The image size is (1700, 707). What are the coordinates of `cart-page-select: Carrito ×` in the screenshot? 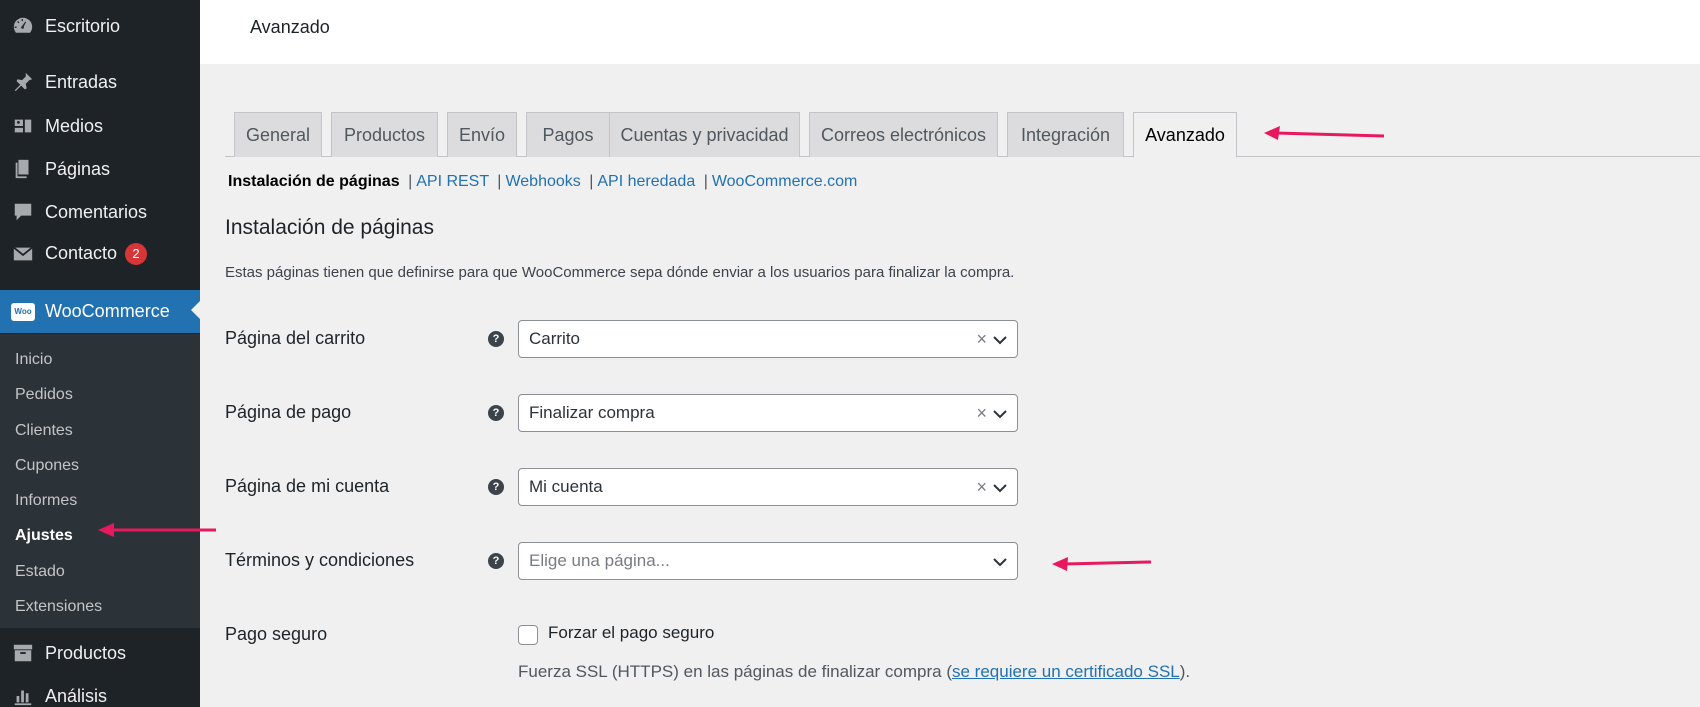 It's located at (768, 339).